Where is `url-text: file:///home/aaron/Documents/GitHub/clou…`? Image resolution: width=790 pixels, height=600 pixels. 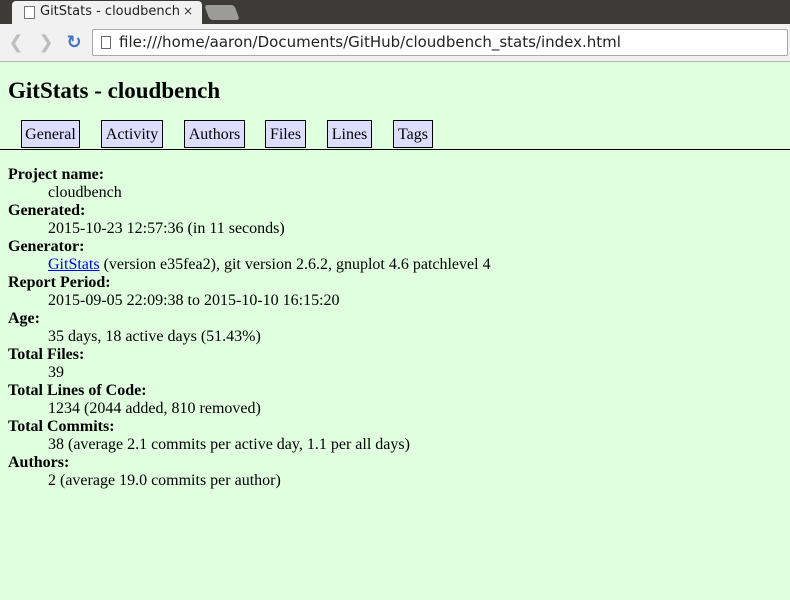
url-text: file:///home/aaron/Documents/GitHub/clou… is located at coordinates (370, 42).